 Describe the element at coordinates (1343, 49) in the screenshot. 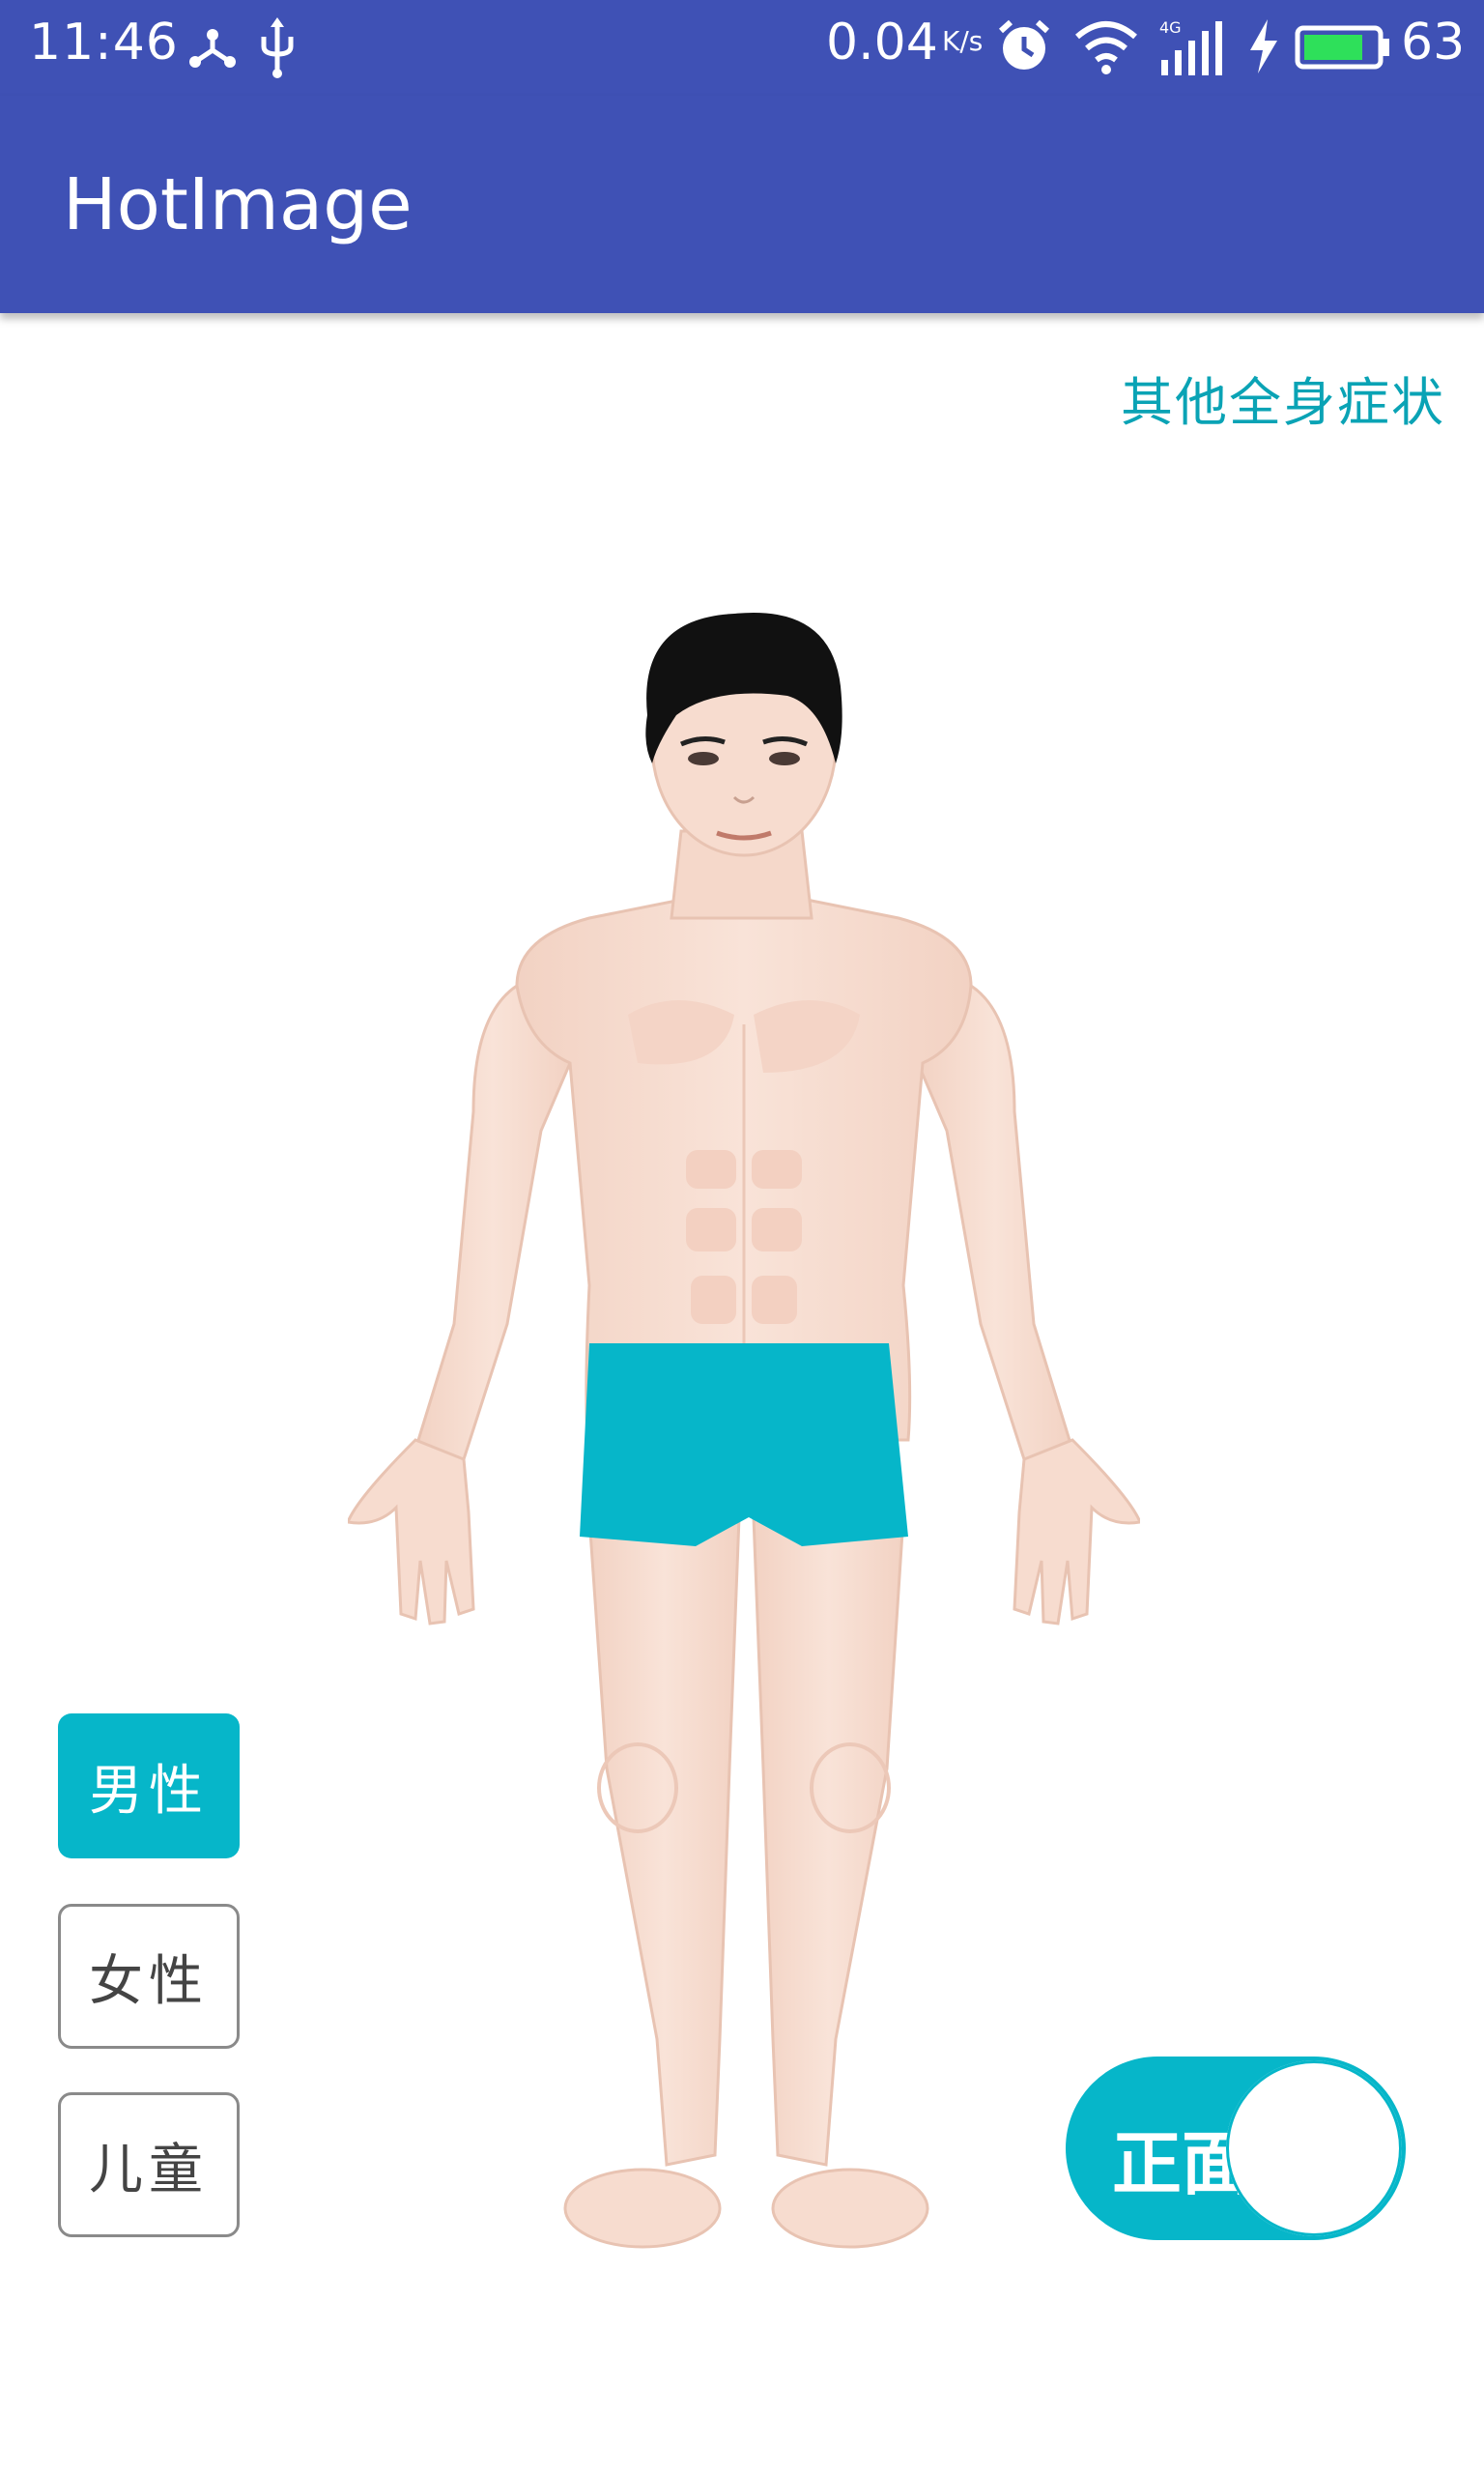

I see `battery-icon` at that location.